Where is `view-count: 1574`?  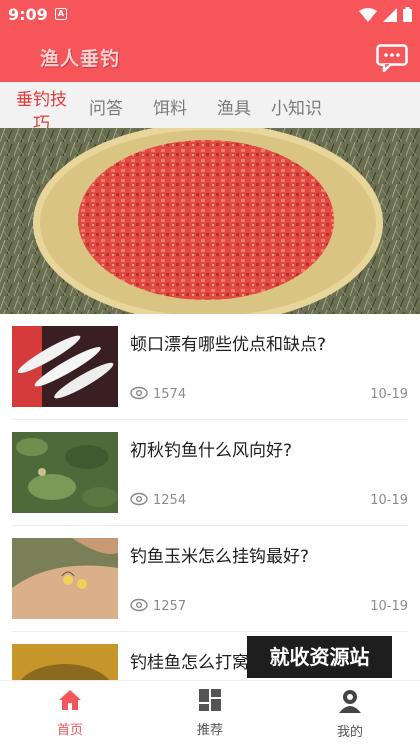 view-count: 1574 is located at coordinates (170, 394).